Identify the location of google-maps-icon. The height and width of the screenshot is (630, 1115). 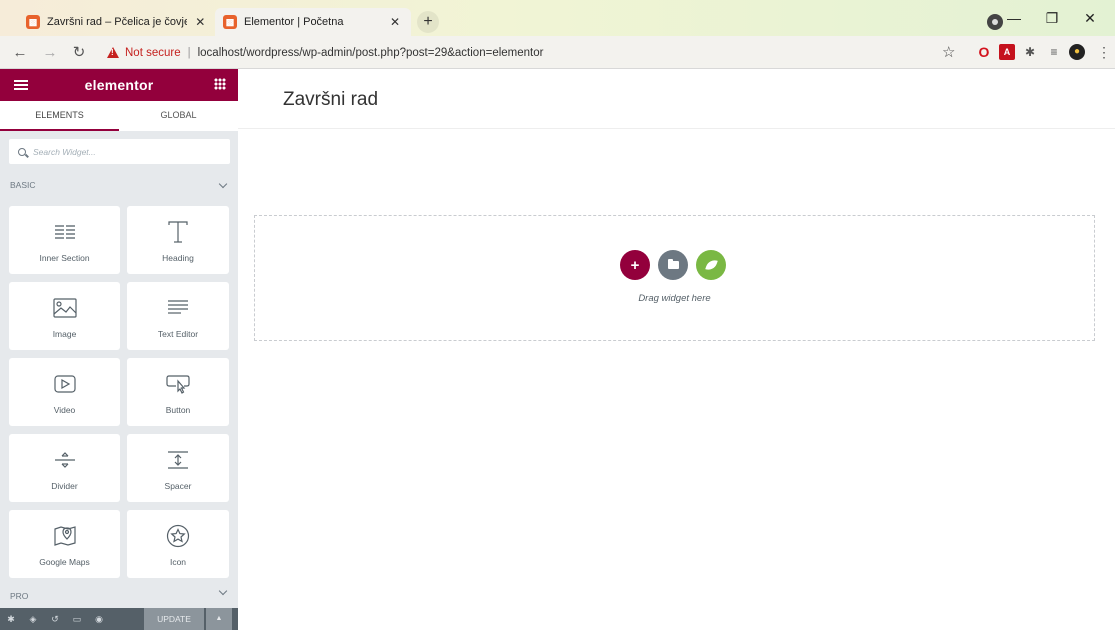
(65, 536).